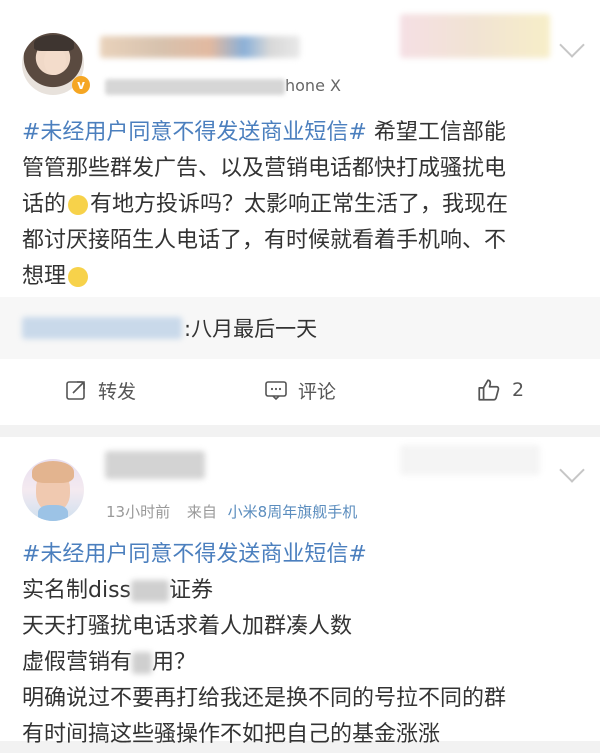 The height and width of the screenshot is (753, 600). I want to click on repost-label: 转发, so click(116, 391).